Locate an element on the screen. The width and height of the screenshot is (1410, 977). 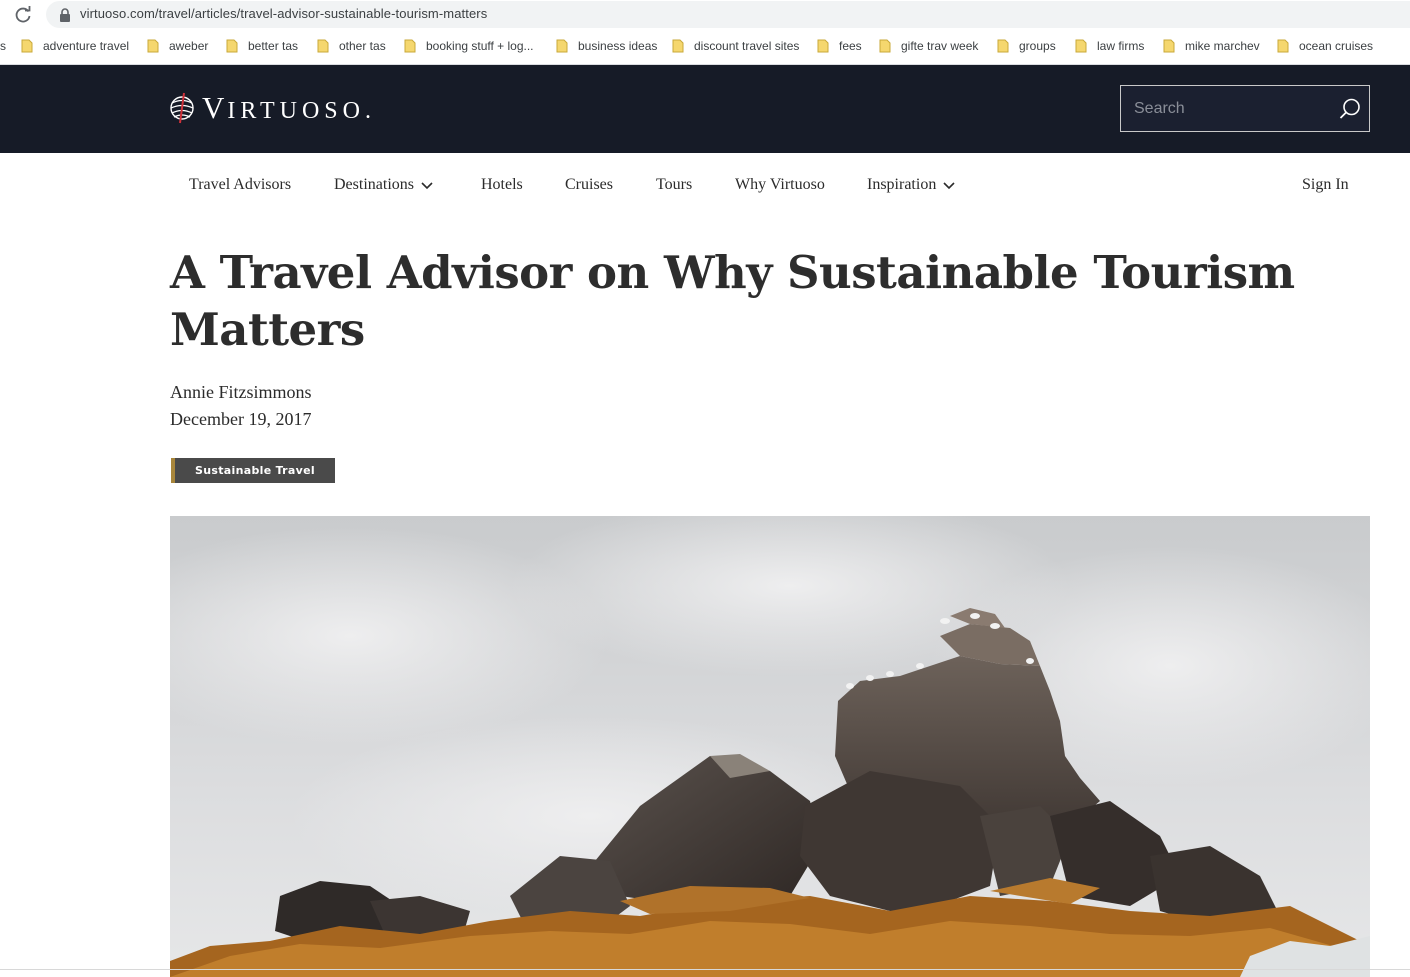
virtuoso-logo: VIRTUOSO. is located at coordinates (273, 108).